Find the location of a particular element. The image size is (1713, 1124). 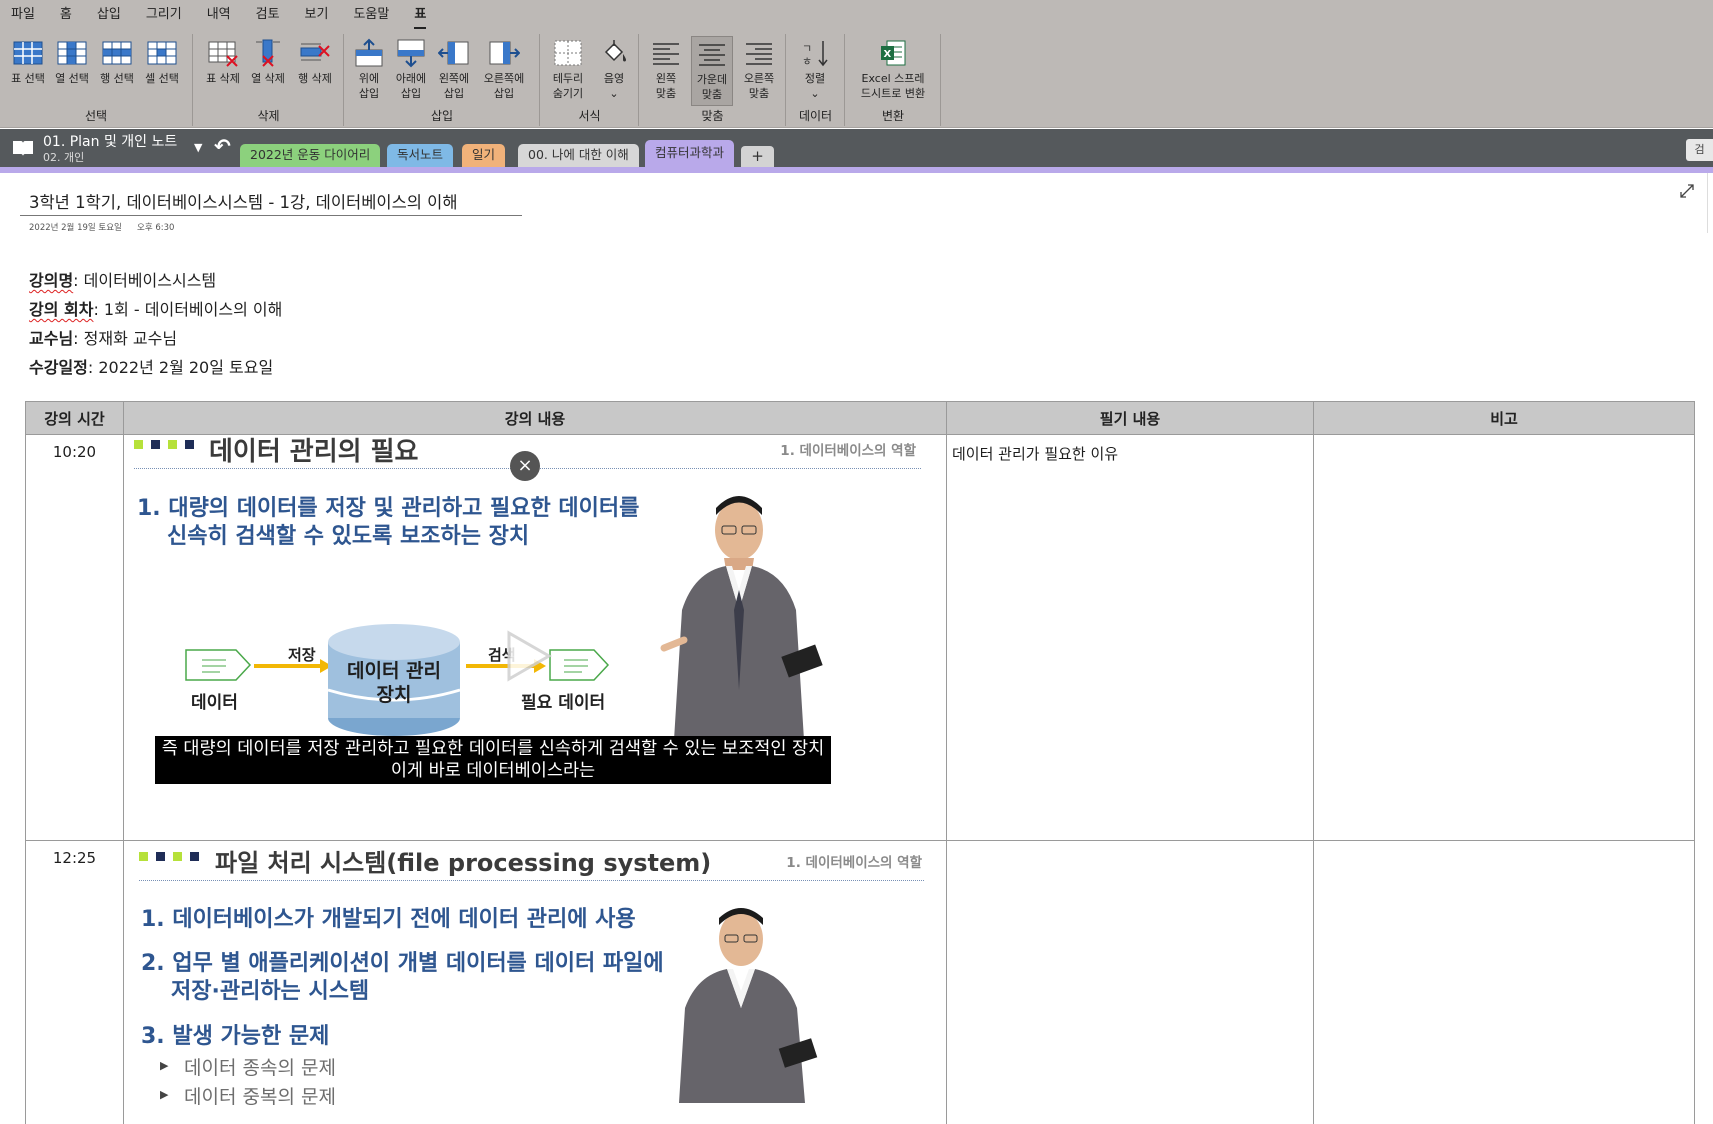

tab-reading-notes: 독서노트 is located at coordinates (420, 155).